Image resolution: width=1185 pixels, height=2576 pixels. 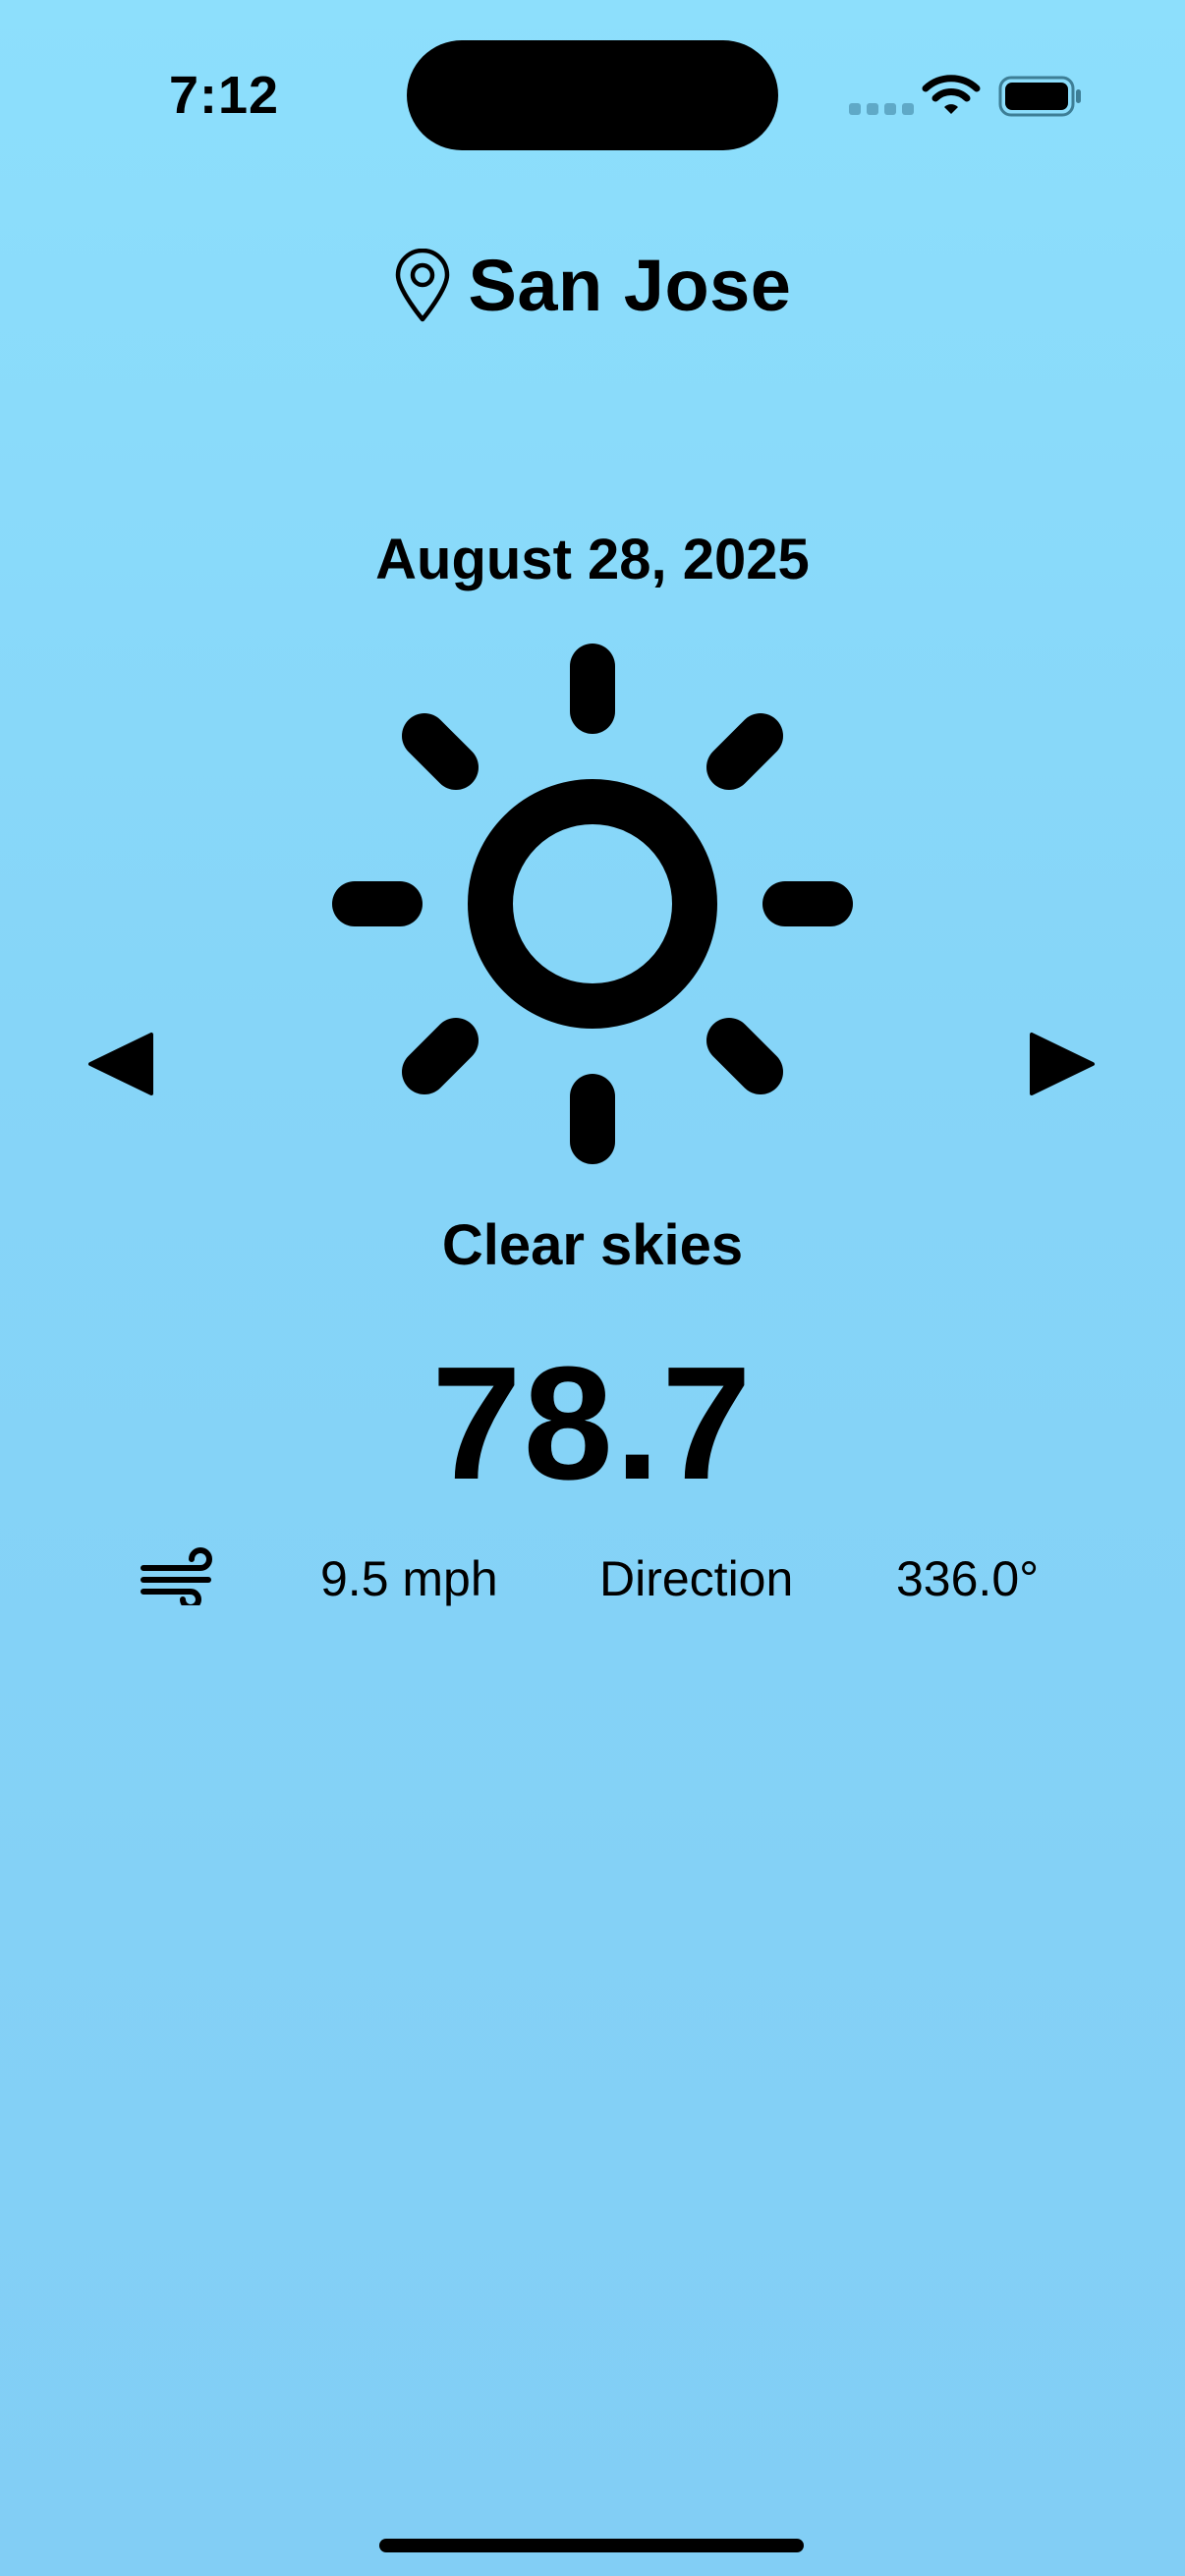 What do you see at coordinates (409, 1578) in the screenshot?
I see `wind-speed: 9.5 mph` at bounding box center [409, 1578].